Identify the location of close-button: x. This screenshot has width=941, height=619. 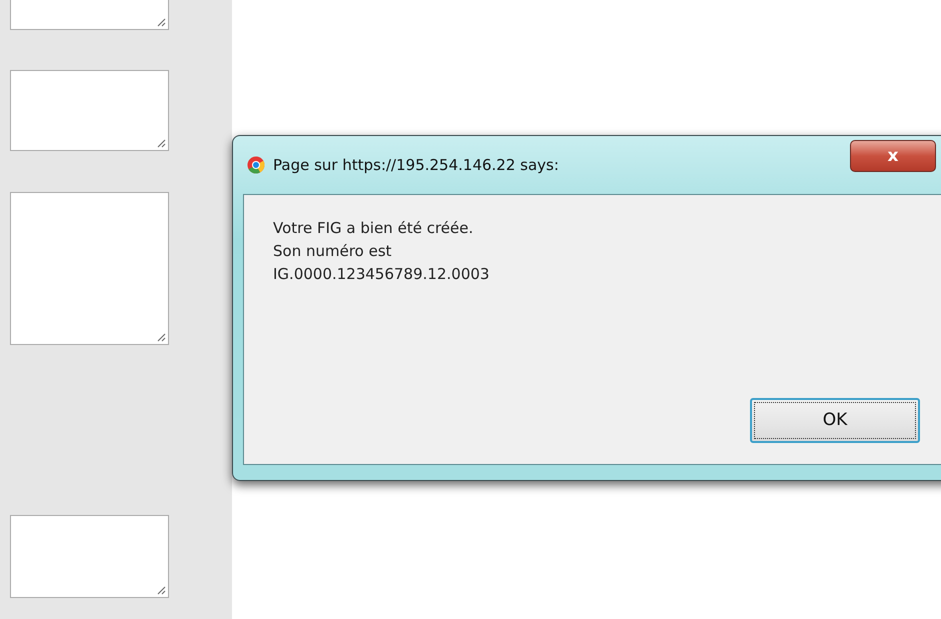
(893, 156).